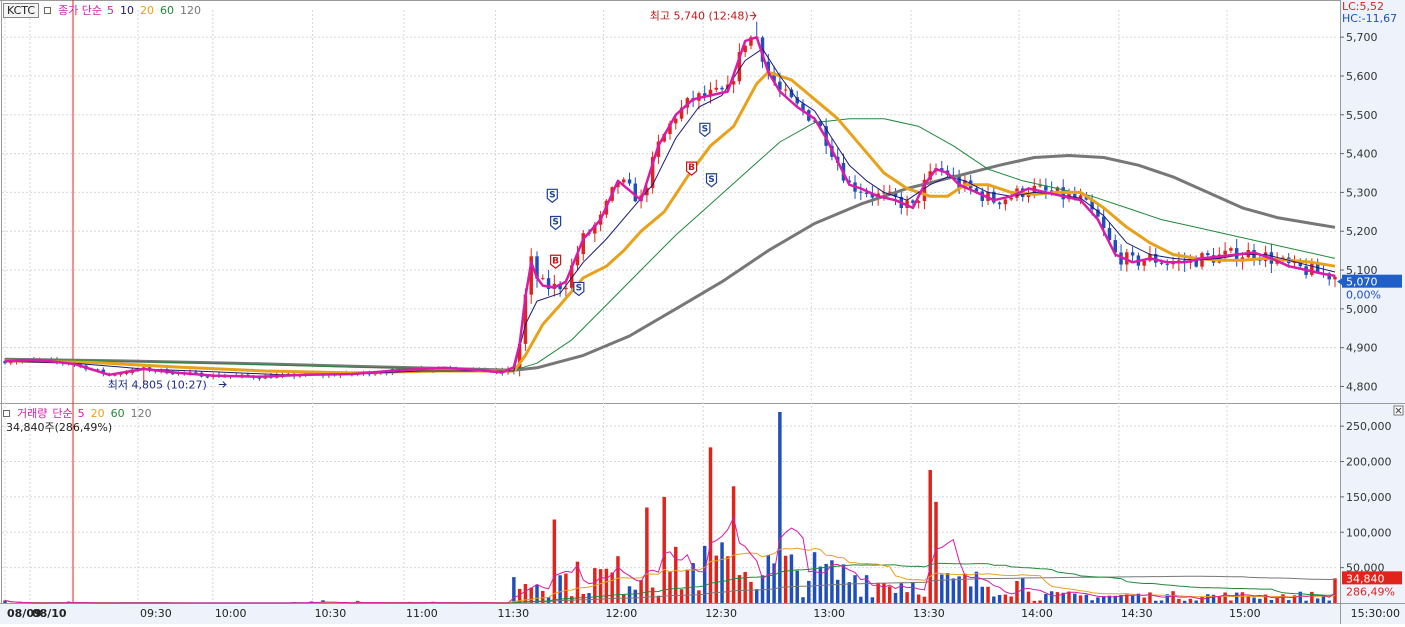 Image resolution: width=1405 pixels, height=627 pixels. Describe the element at coordinates (1362, 192) in the screenshot. I see `price-tick-label: 5,300` at that location.